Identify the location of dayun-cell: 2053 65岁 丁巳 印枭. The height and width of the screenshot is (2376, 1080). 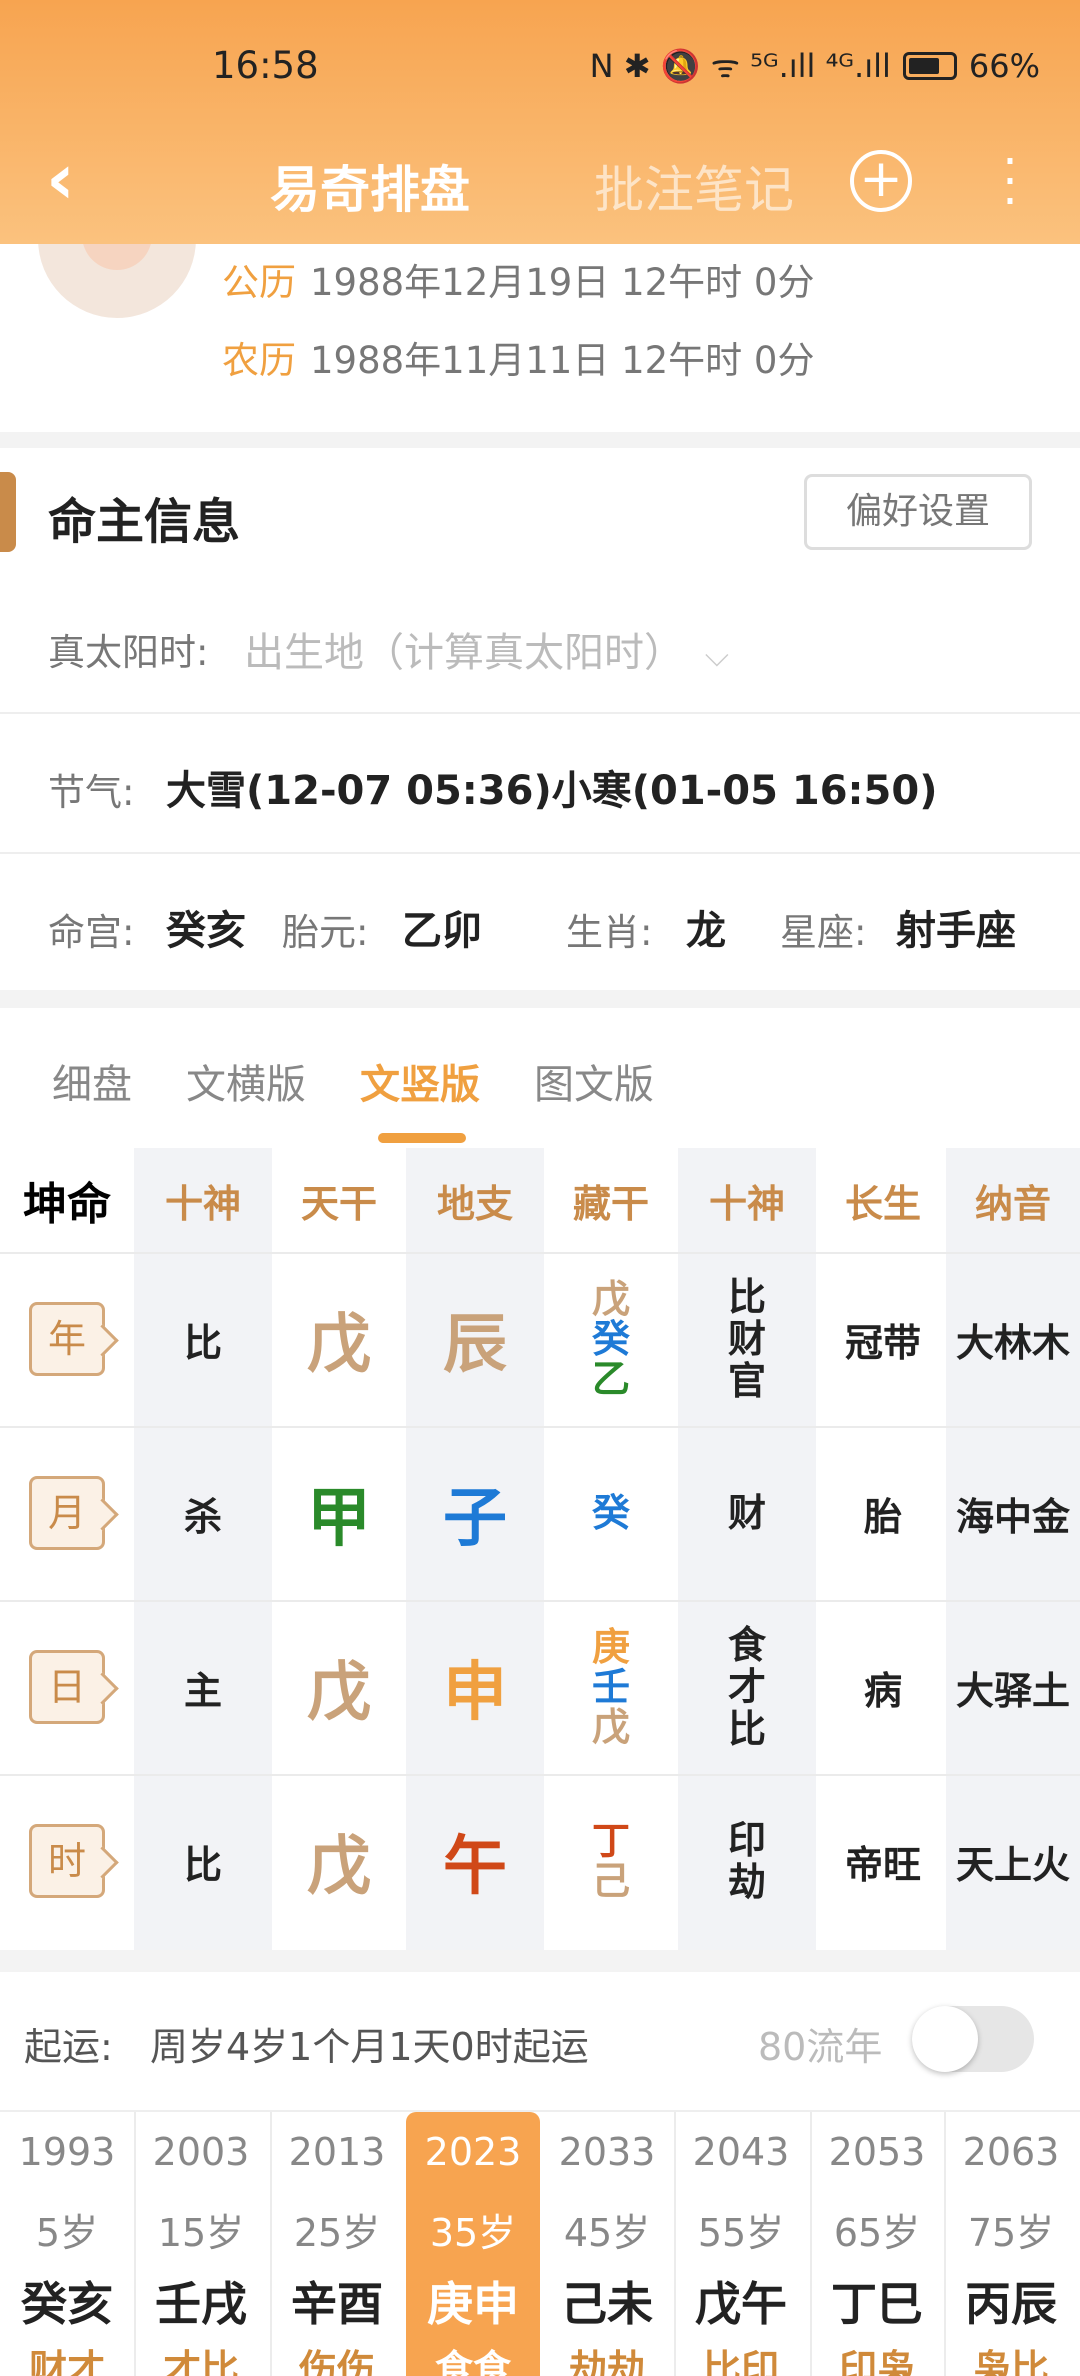
(877, 2244).